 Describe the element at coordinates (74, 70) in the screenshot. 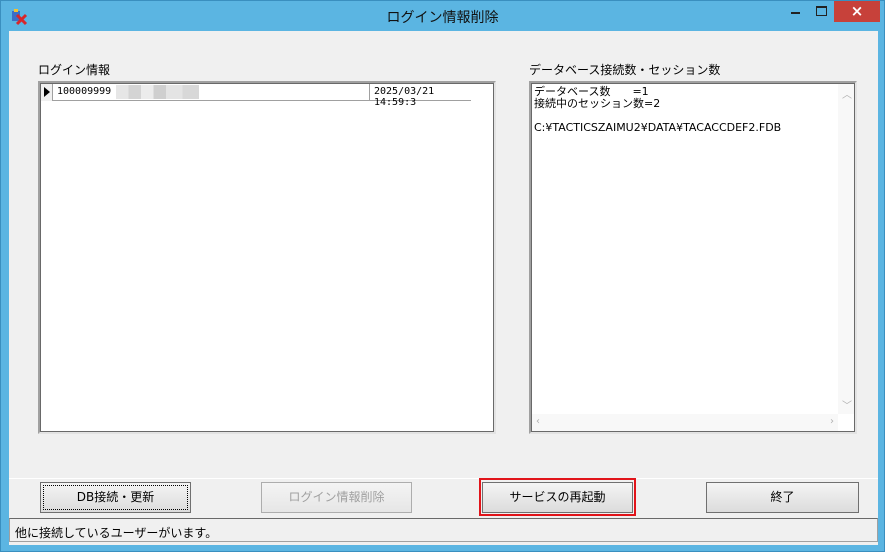

I see `login-info-label: ログイン情報` at that location.